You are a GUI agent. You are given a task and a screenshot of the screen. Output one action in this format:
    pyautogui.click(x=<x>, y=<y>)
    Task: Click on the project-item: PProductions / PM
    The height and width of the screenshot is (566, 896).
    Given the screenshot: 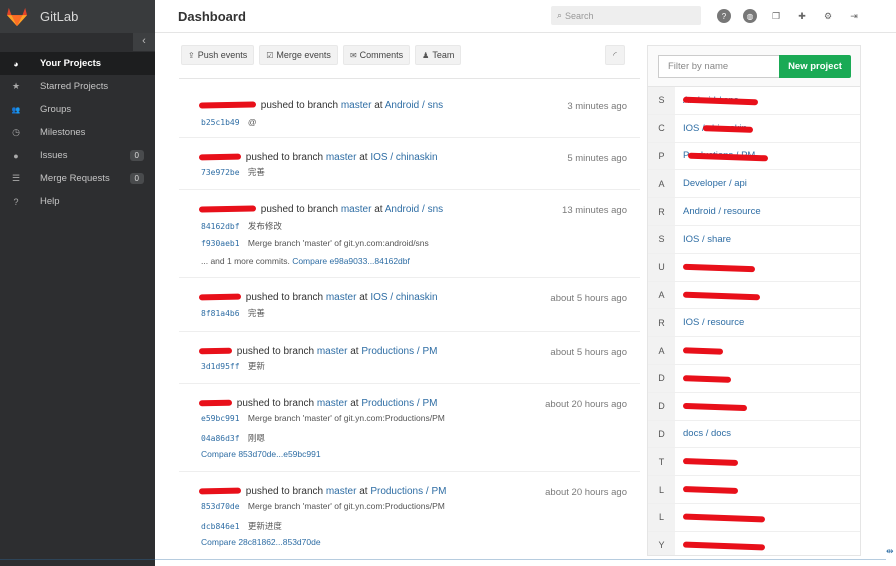 What is the action you would take?
    pyautogui.click(x=754, y=156)
    